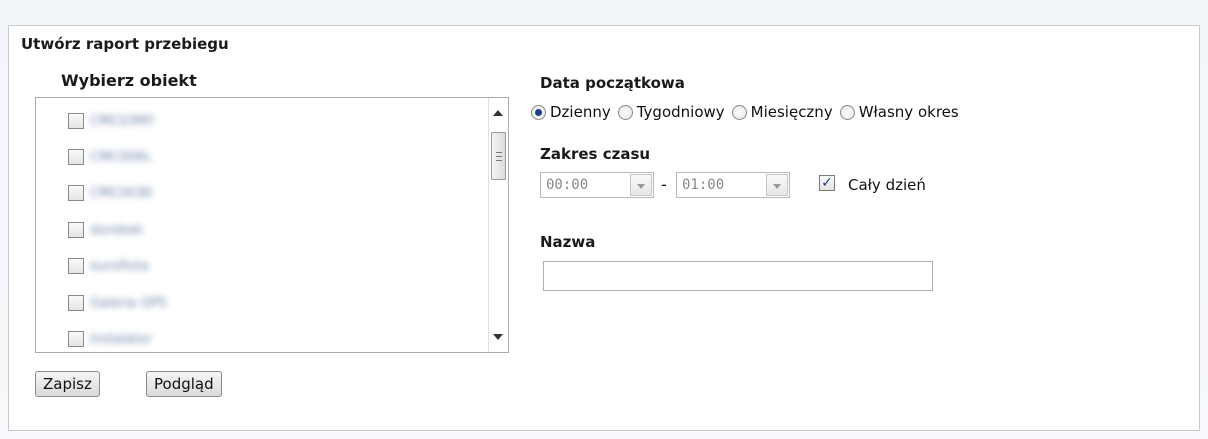 The height and width of the screenshot is (439, 1208). I want to click on list-item: CMC003K, so click(110, 193).